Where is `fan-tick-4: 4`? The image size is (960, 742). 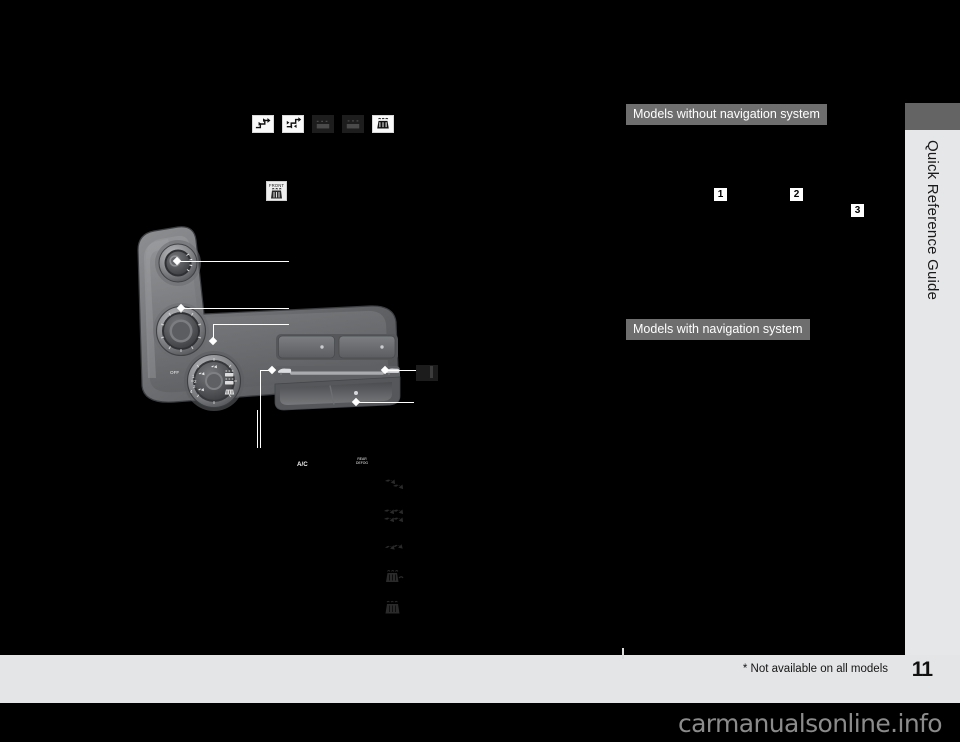
fan-tick-4: 4 is located at coordinates (191, 391).